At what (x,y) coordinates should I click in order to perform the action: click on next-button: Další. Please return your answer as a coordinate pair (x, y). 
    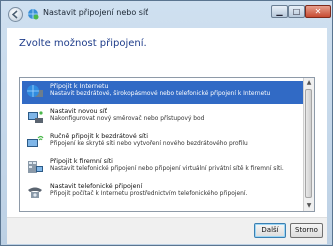
    Looking at the image, I should click on (270, 230).